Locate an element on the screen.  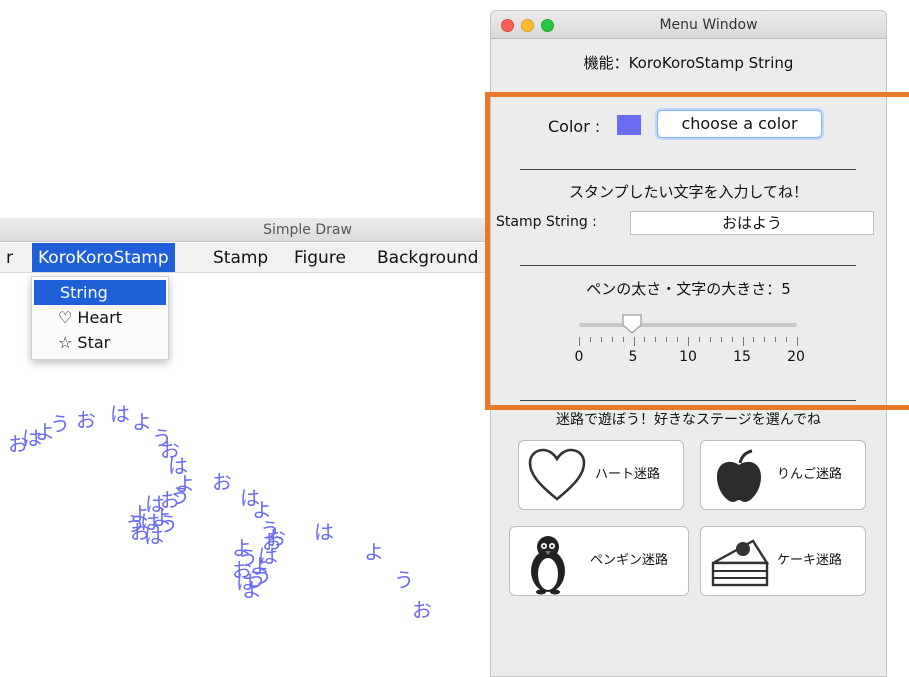
size-slider-track is located at coordinates (688, 325).